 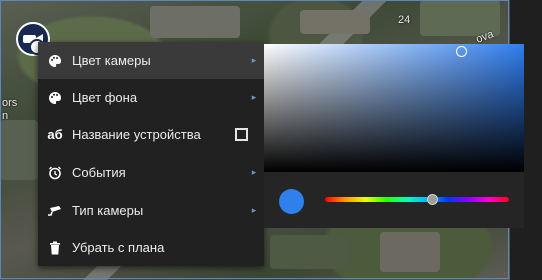 I want to click on menu-item-label: Тип камеры, so click(x=108, y=210).